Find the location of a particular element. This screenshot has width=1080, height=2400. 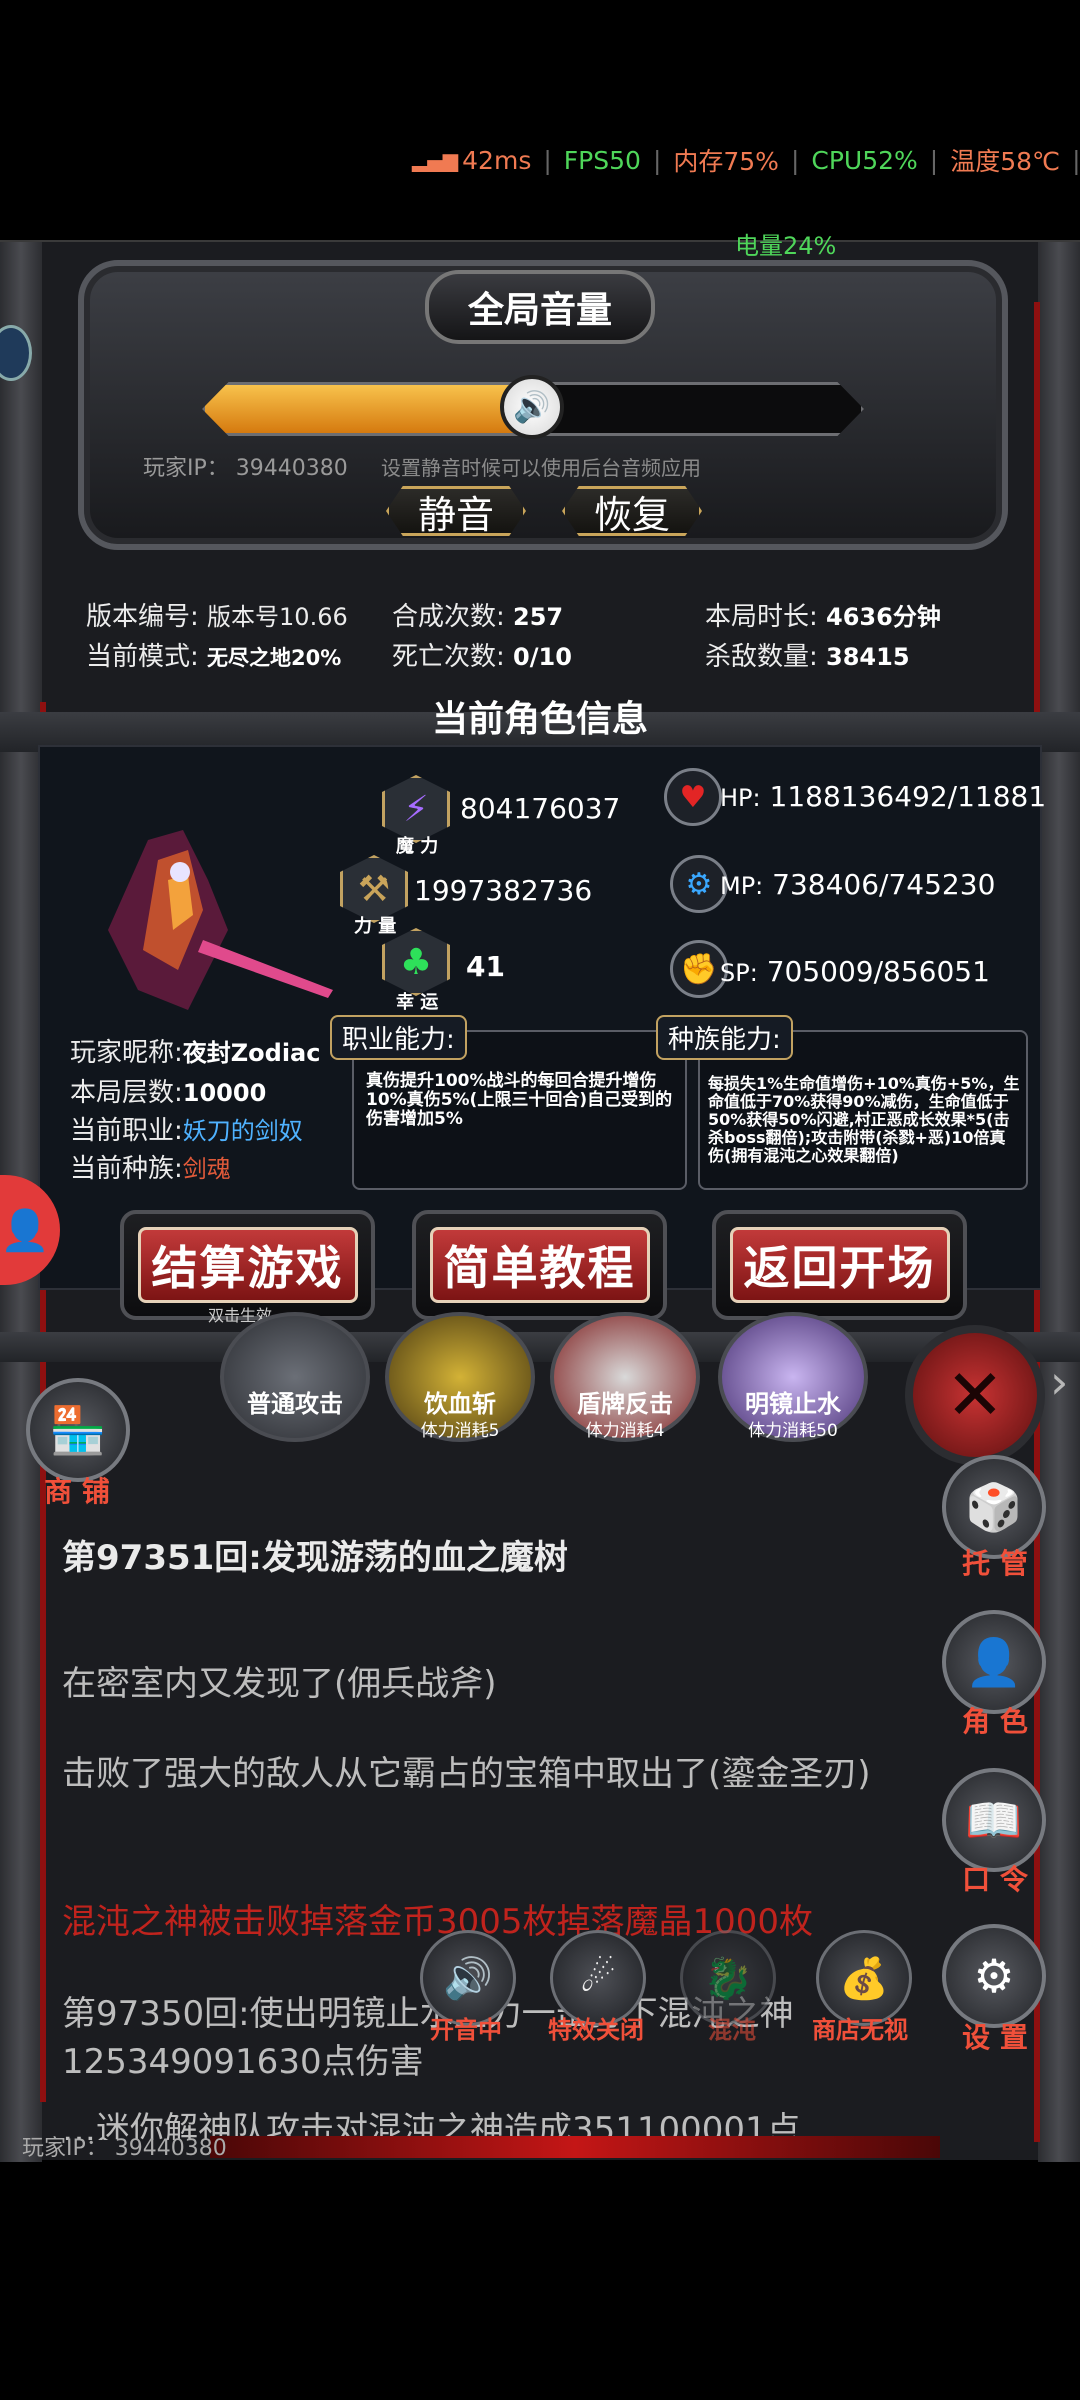

skill-shield-counter: 盾牌反击 体力消耗4 is located at coordinates (625, 1377).